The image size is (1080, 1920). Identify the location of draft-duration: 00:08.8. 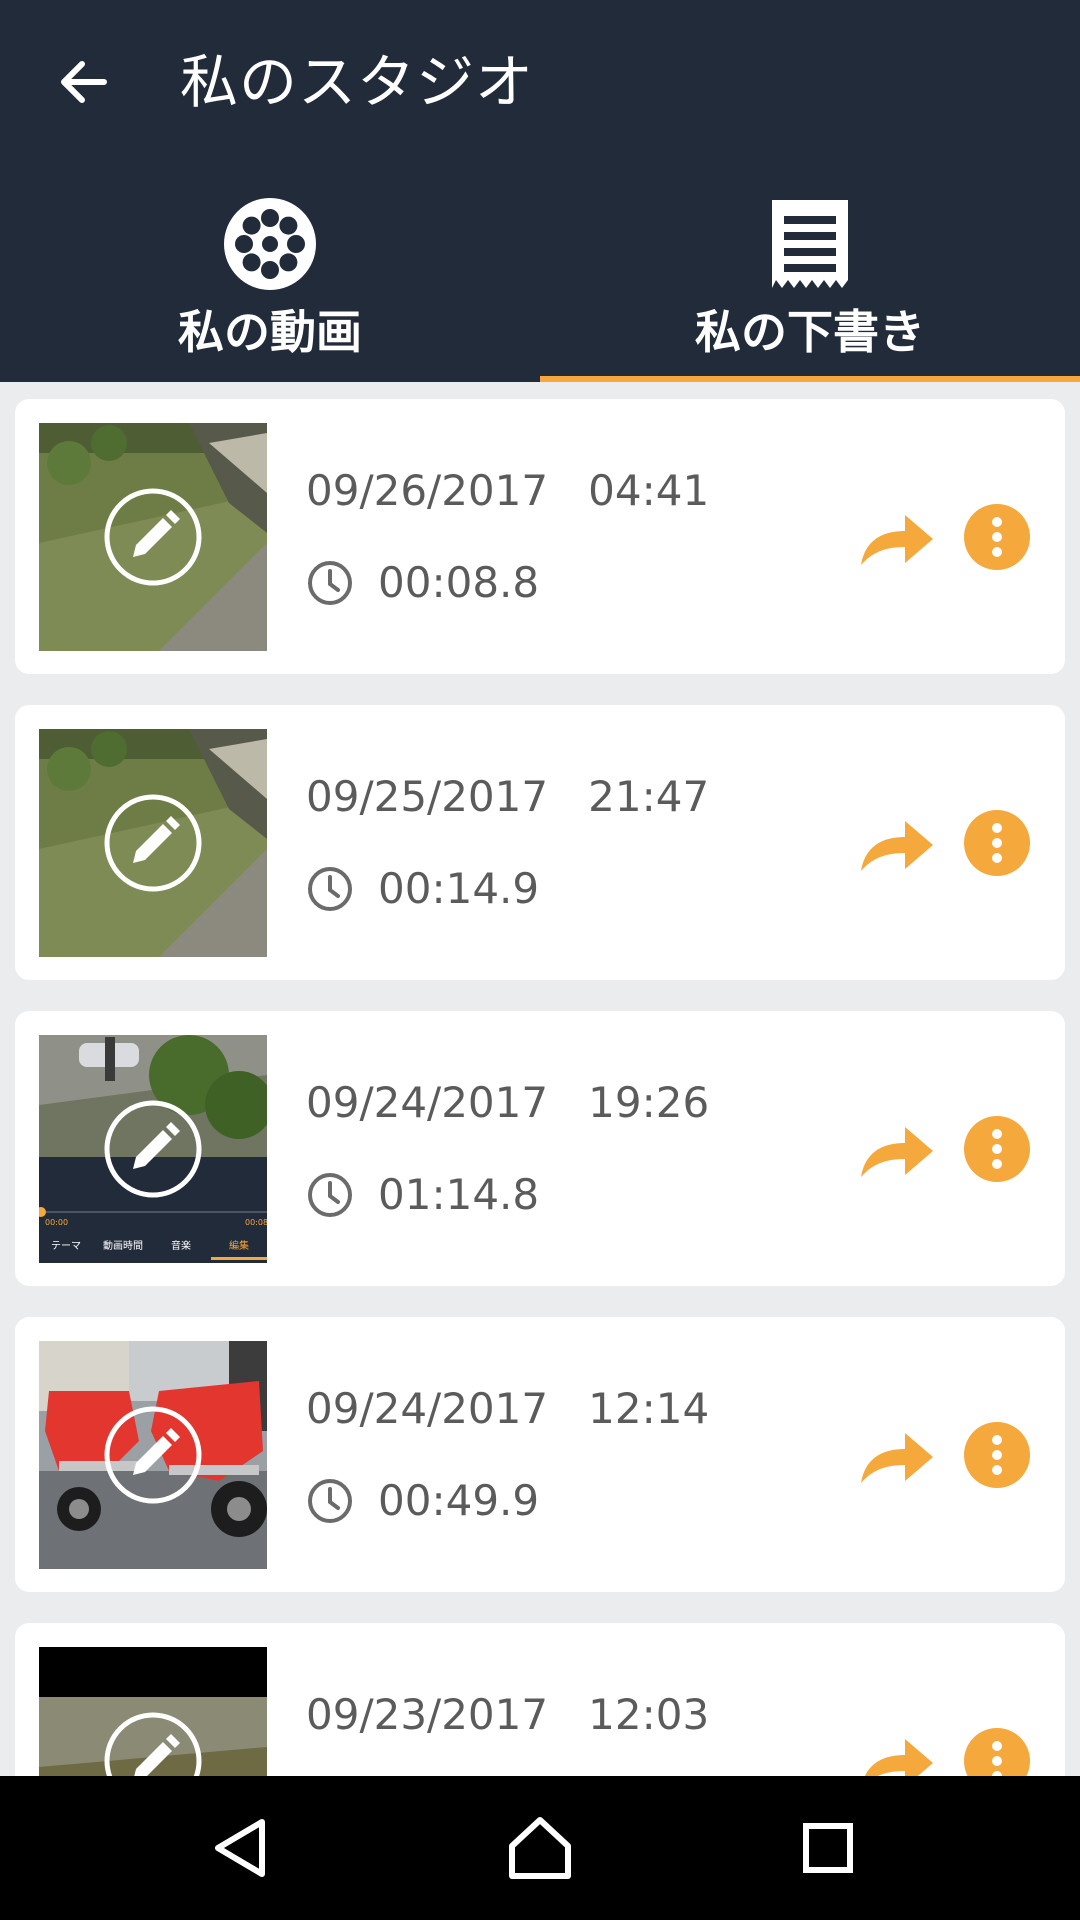
(459, 582).